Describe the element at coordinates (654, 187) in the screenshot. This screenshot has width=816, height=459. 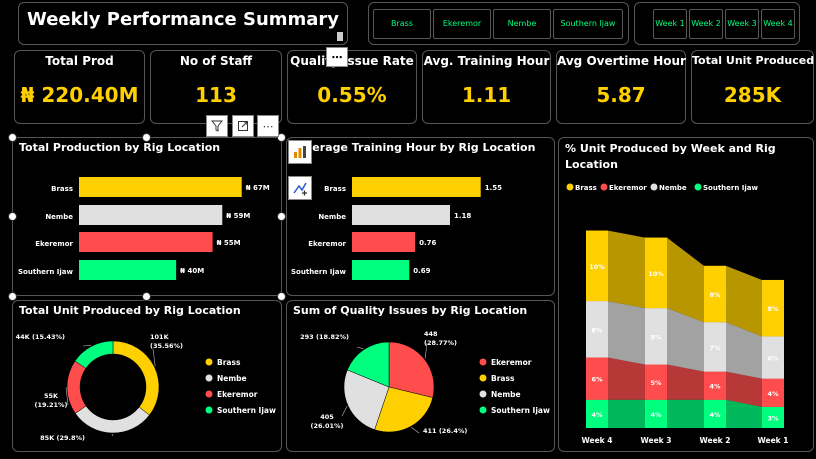
I see `legend-marker-nembe` at that location.